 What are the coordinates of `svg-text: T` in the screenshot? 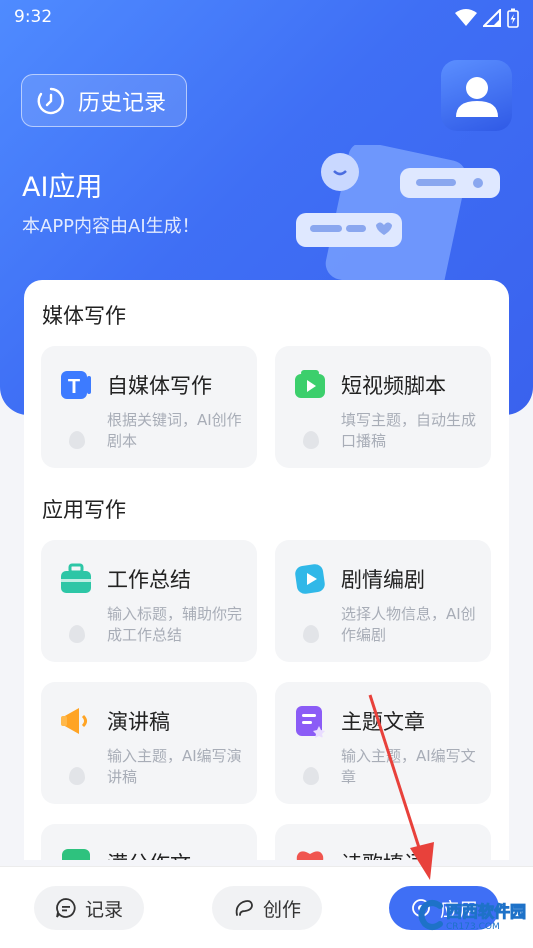 It's located at (74, 387).